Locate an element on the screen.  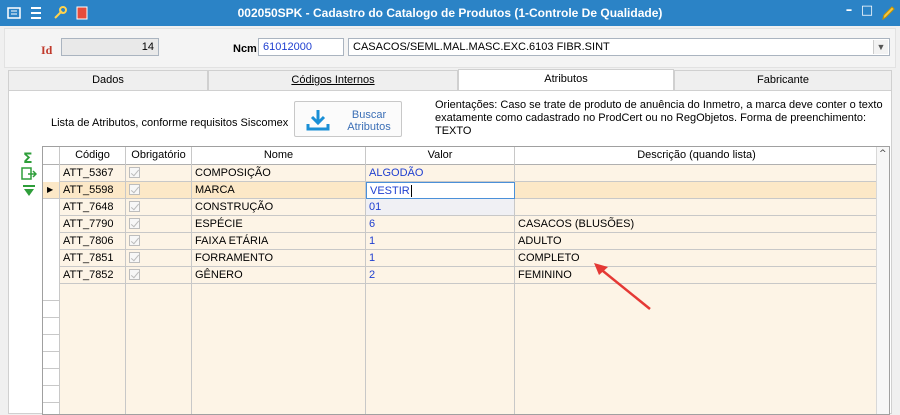
minimize-icon: – is located at coordinates (849, 12).